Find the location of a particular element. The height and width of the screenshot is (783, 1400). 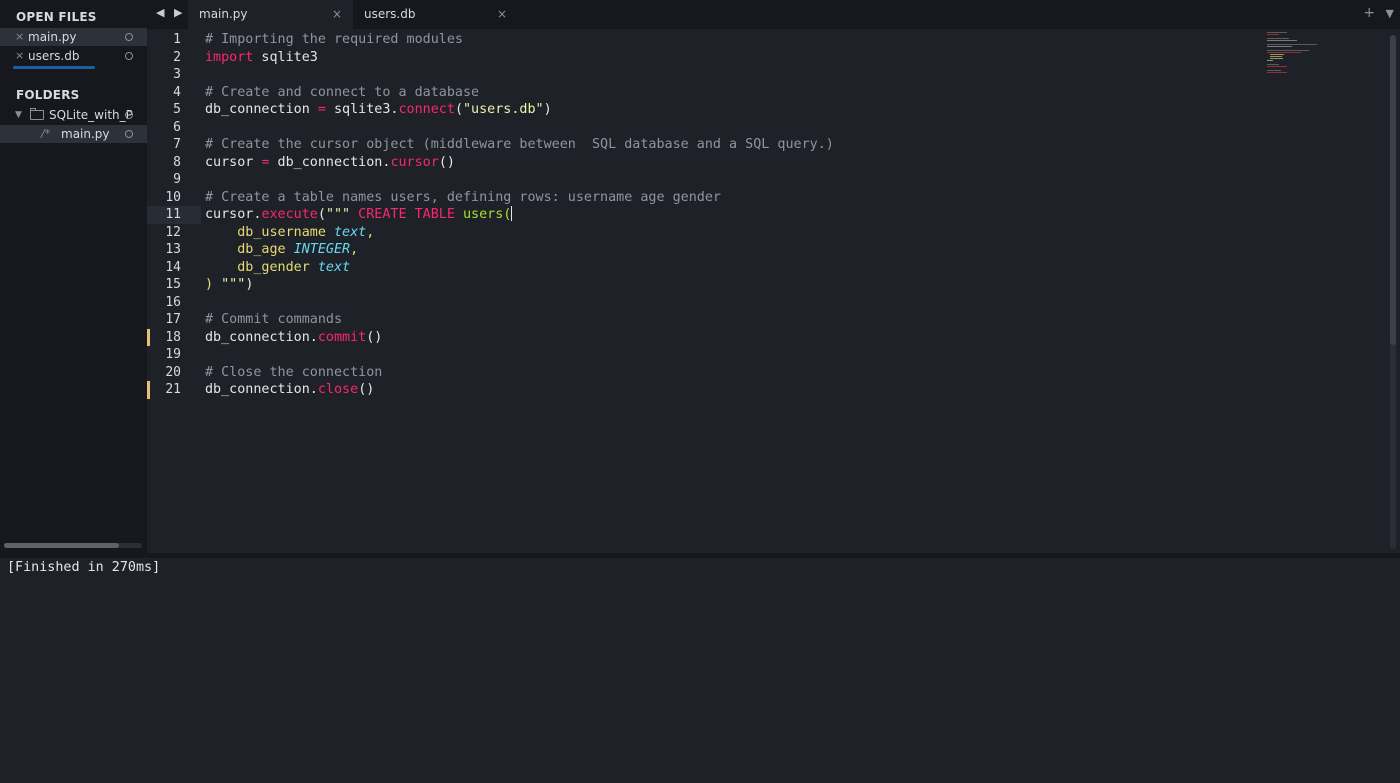

gutter-line: 2 is located at coordinates (174, 58).